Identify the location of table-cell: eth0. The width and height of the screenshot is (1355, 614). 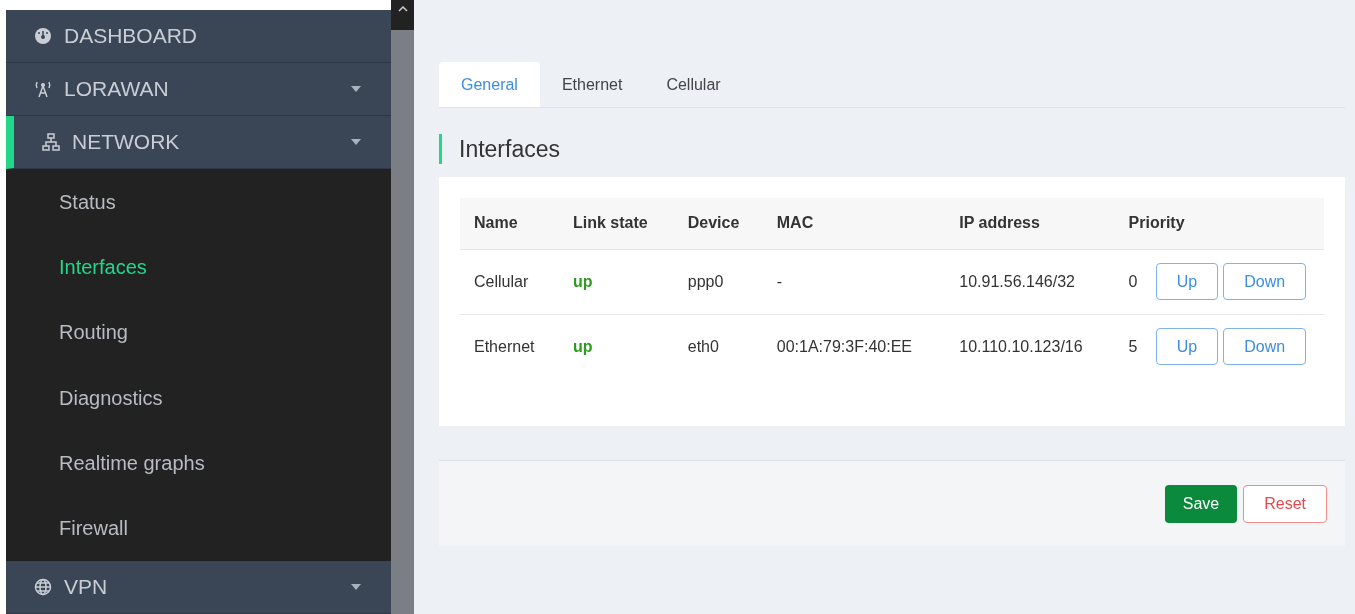
(718, 346).